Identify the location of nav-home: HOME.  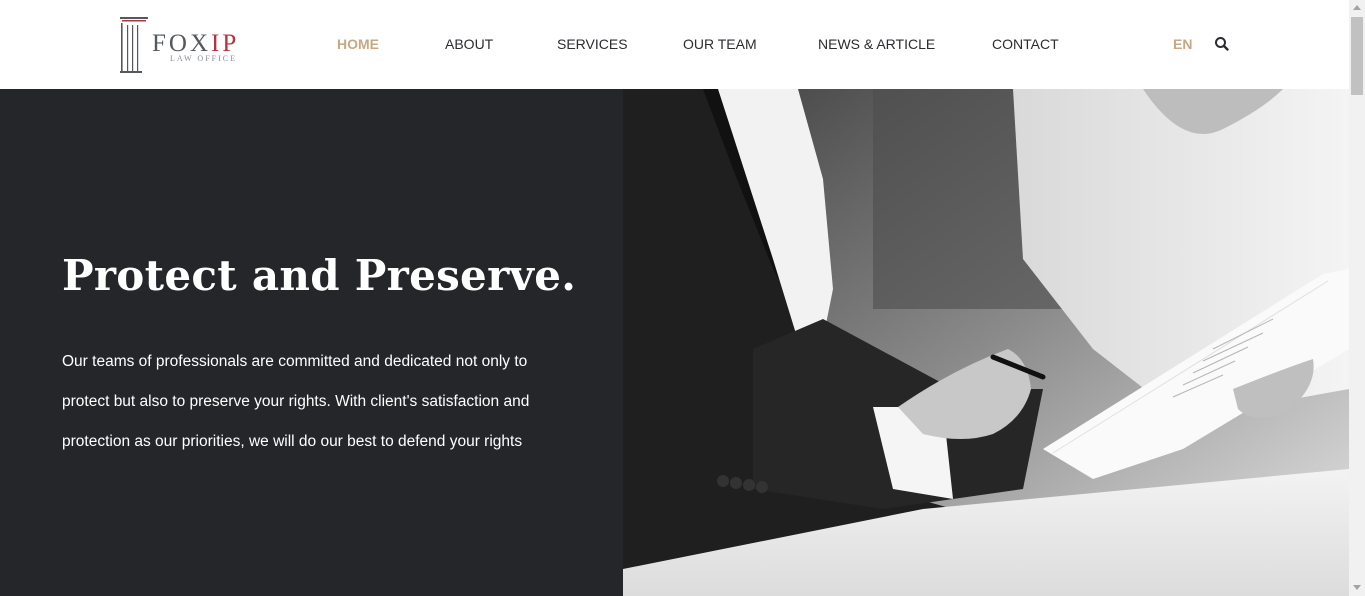
(358, 44).